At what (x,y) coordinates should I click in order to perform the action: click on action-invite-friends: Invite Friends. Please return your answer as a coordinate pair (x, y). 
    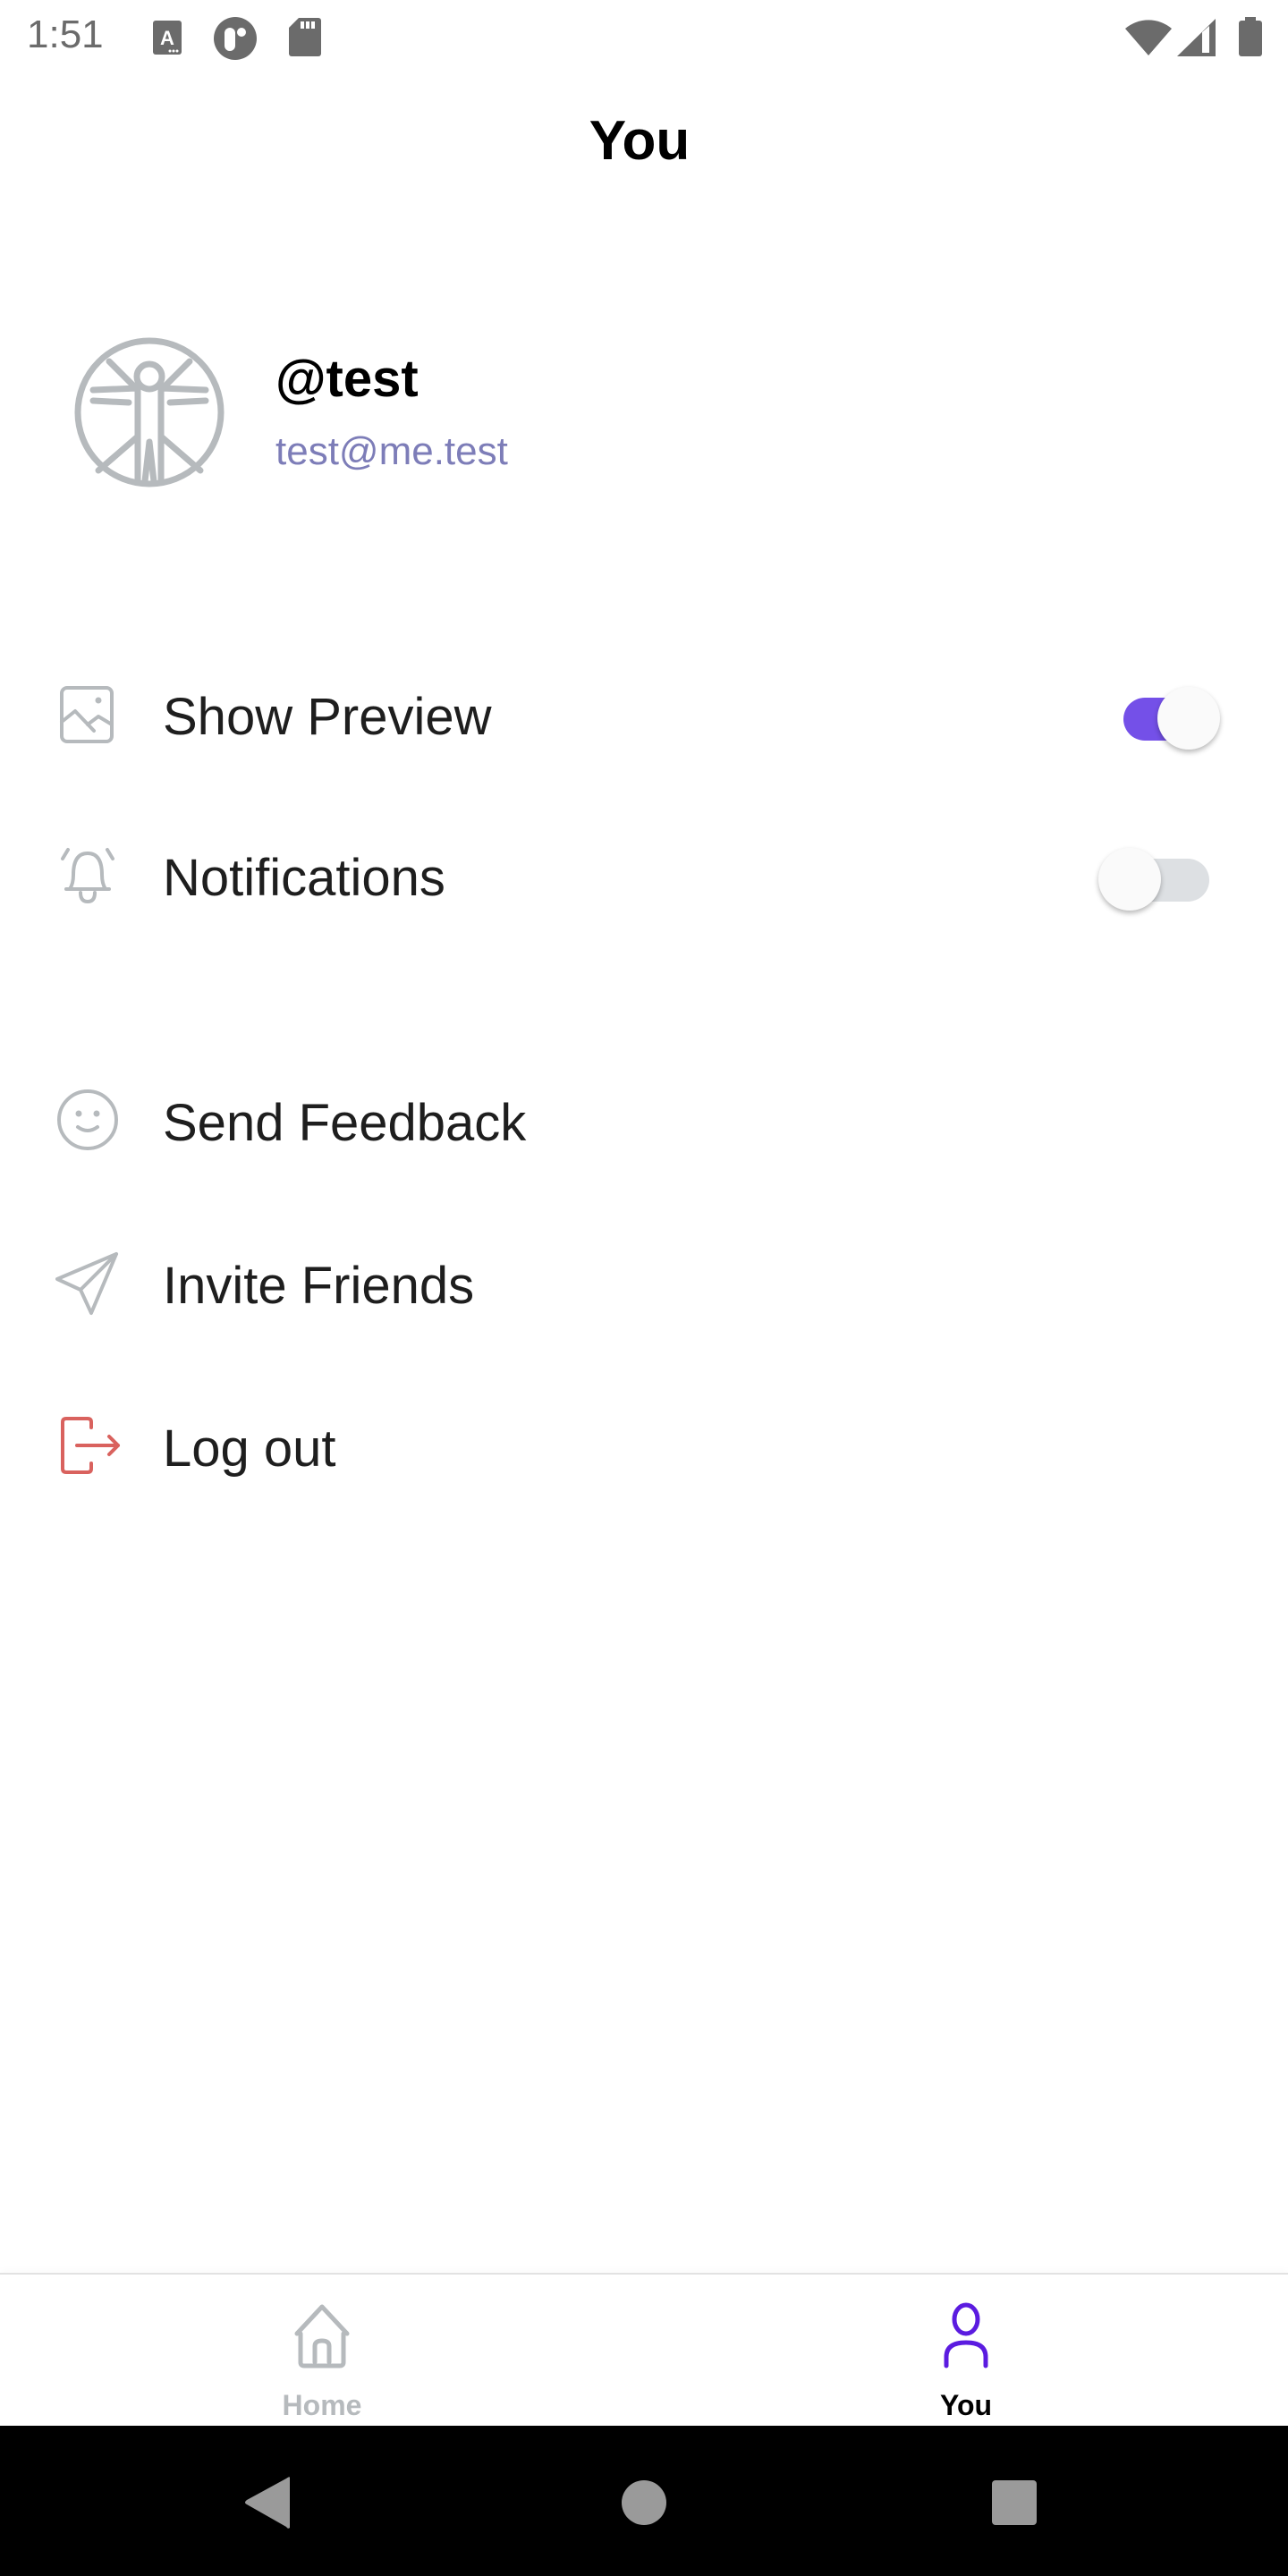
    Looking at the image, I should click on (644, 1282).